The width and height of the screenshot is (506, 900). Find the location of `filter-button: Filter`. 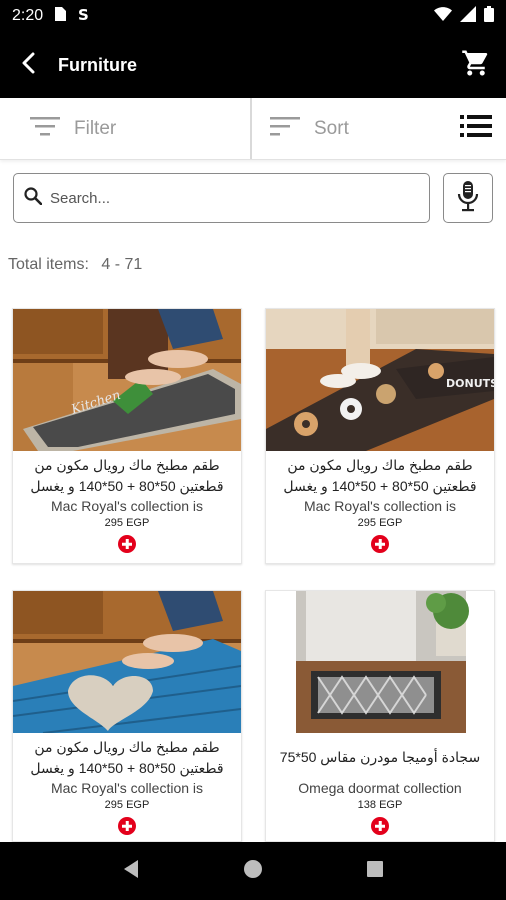

filter-button: Filter is located at coordinates (126, 128).